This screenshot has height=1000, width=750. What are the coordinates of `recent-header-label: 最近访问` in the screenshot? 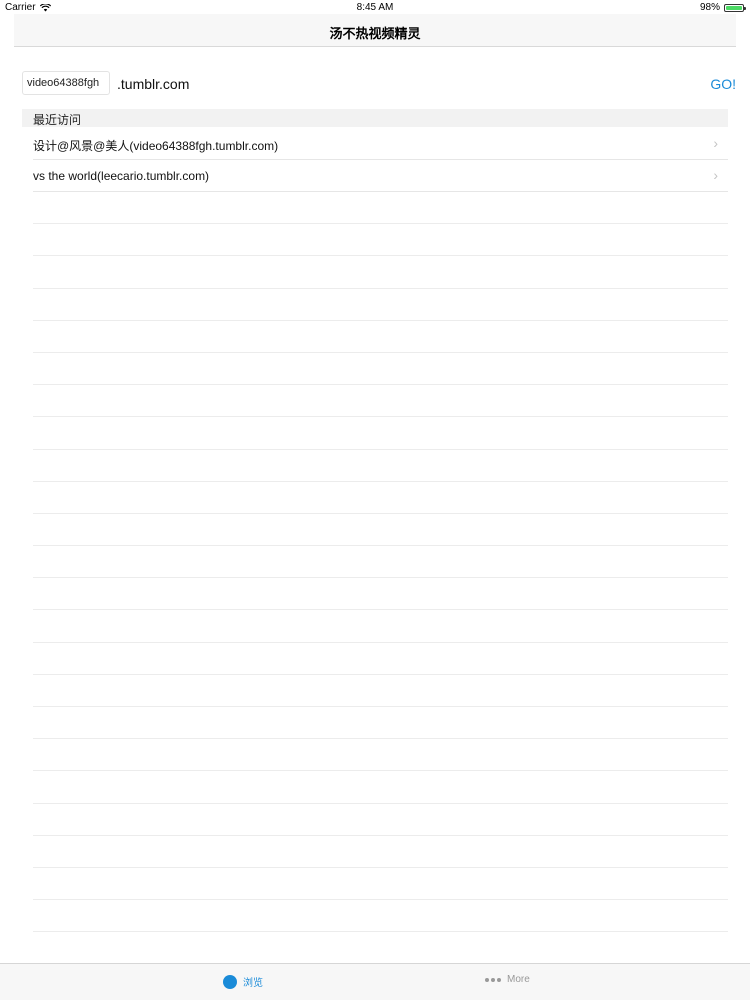 It's located at (57, 120).